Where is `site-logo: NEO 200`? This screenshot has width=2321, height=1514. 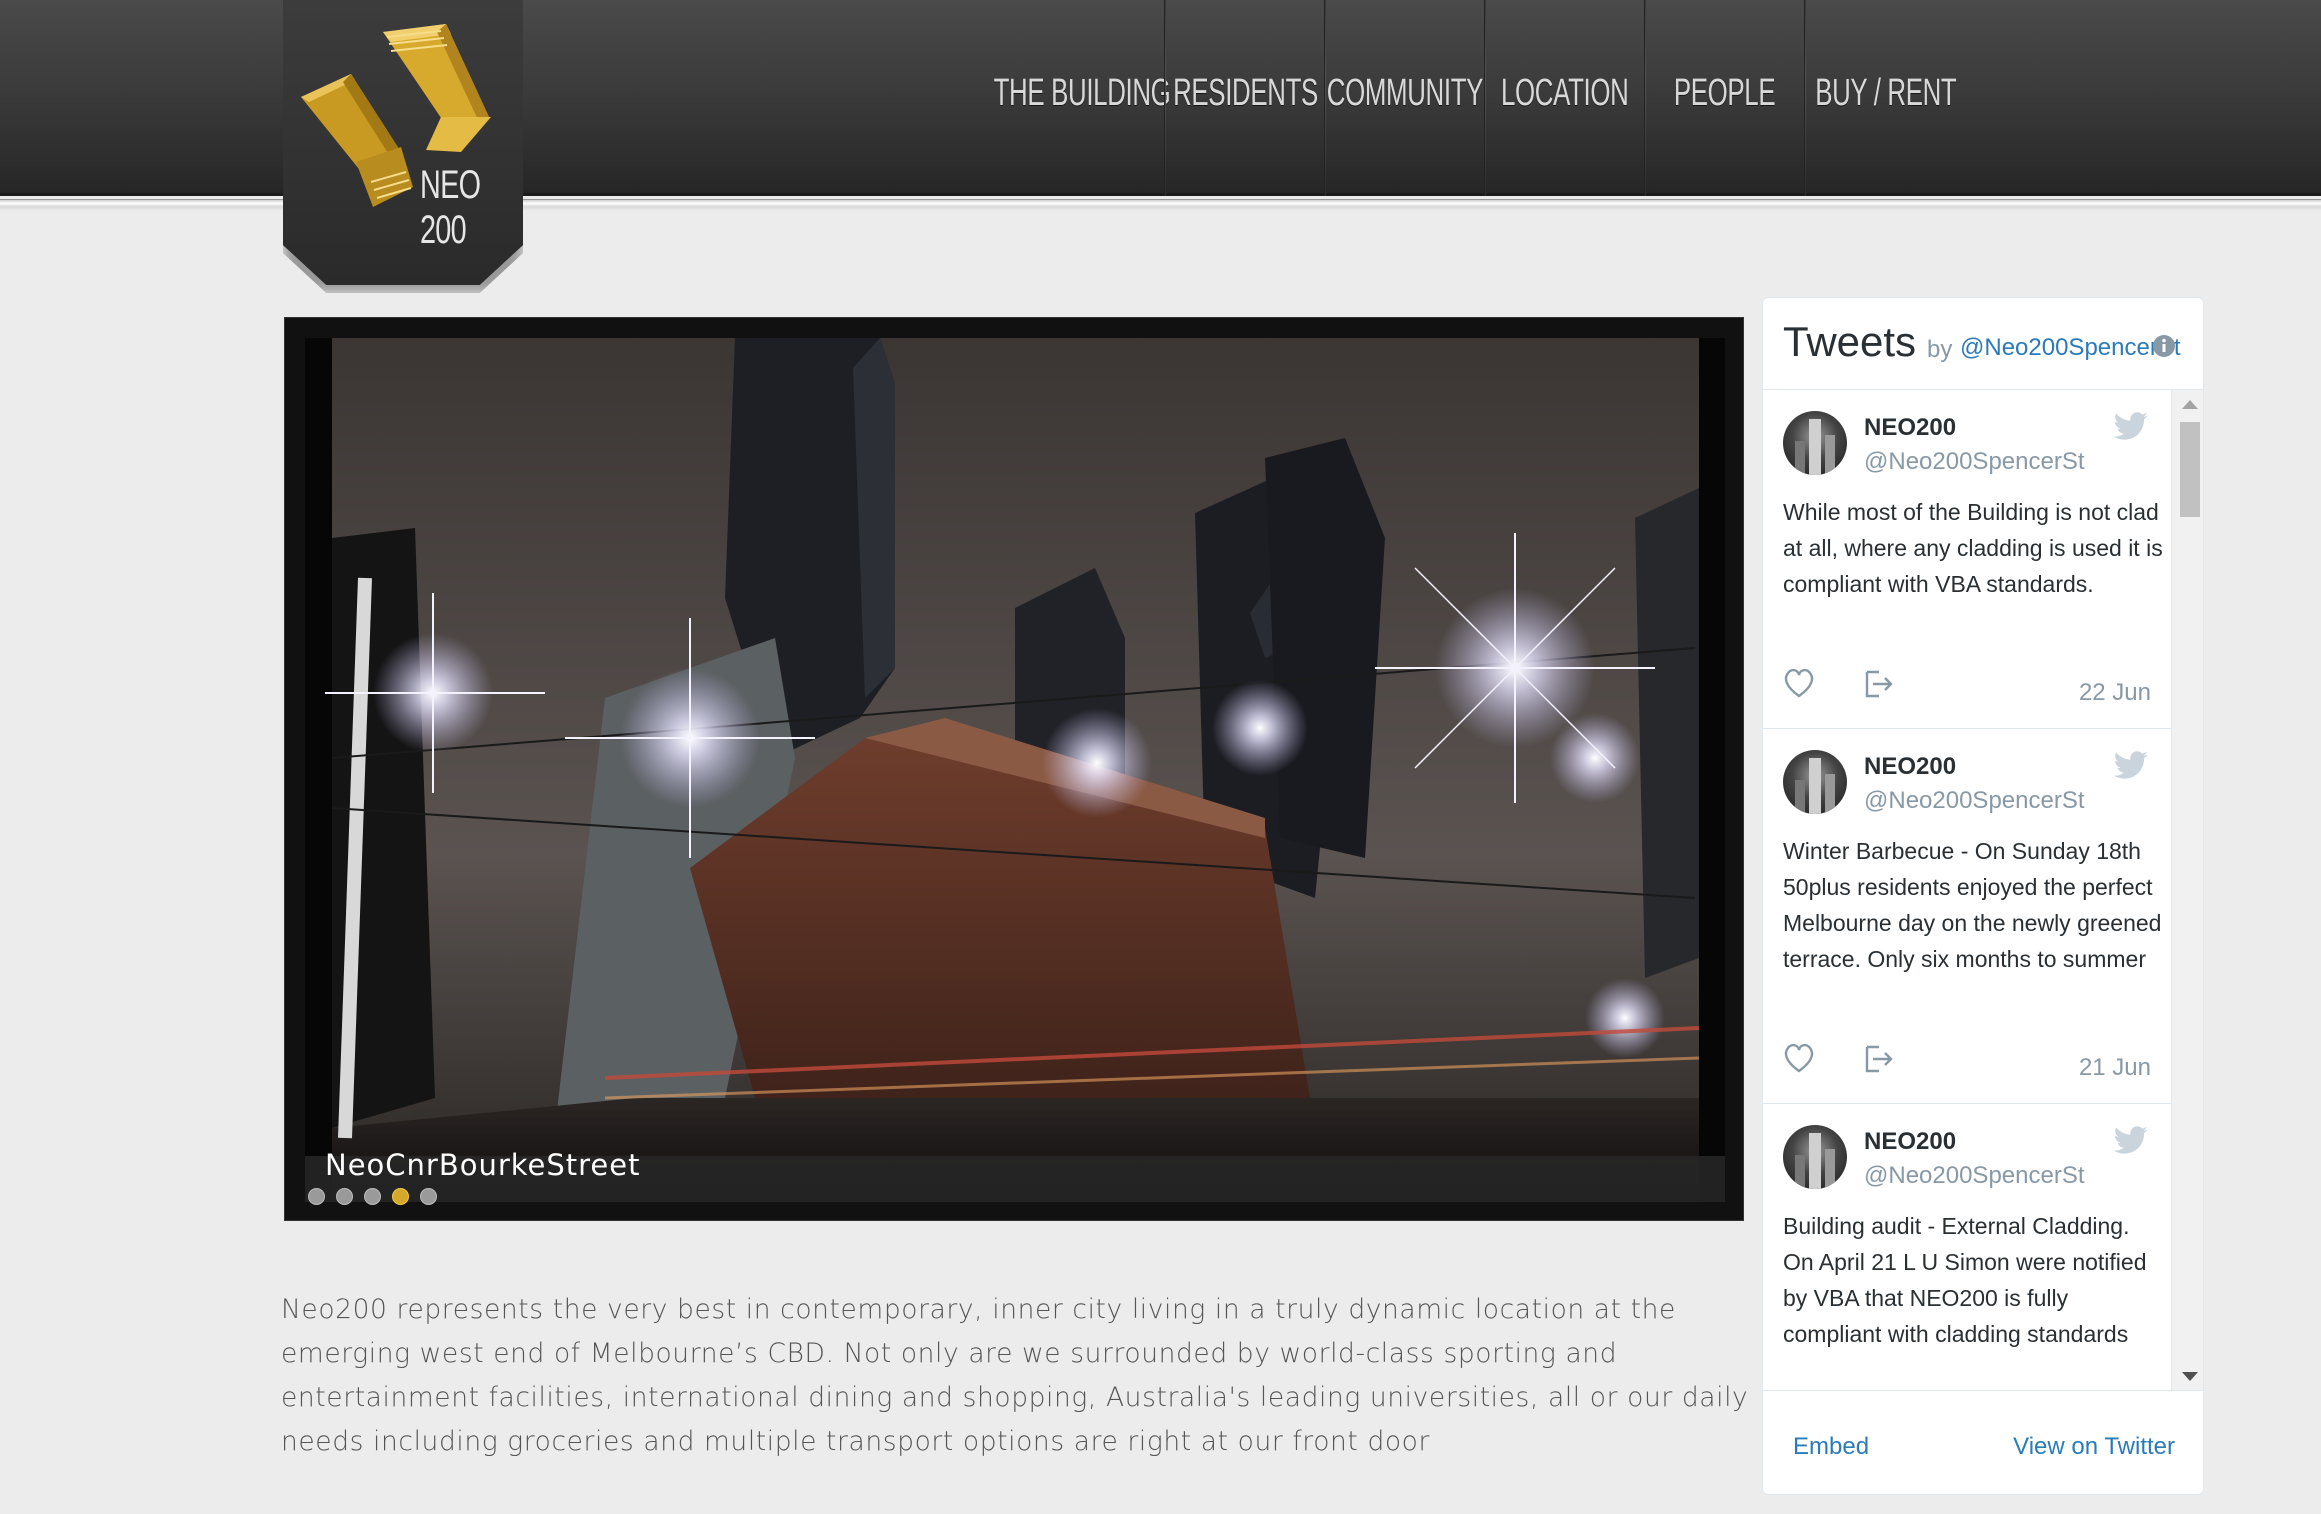
site-logo: NEO 200 is located at coordinates (403, 142).